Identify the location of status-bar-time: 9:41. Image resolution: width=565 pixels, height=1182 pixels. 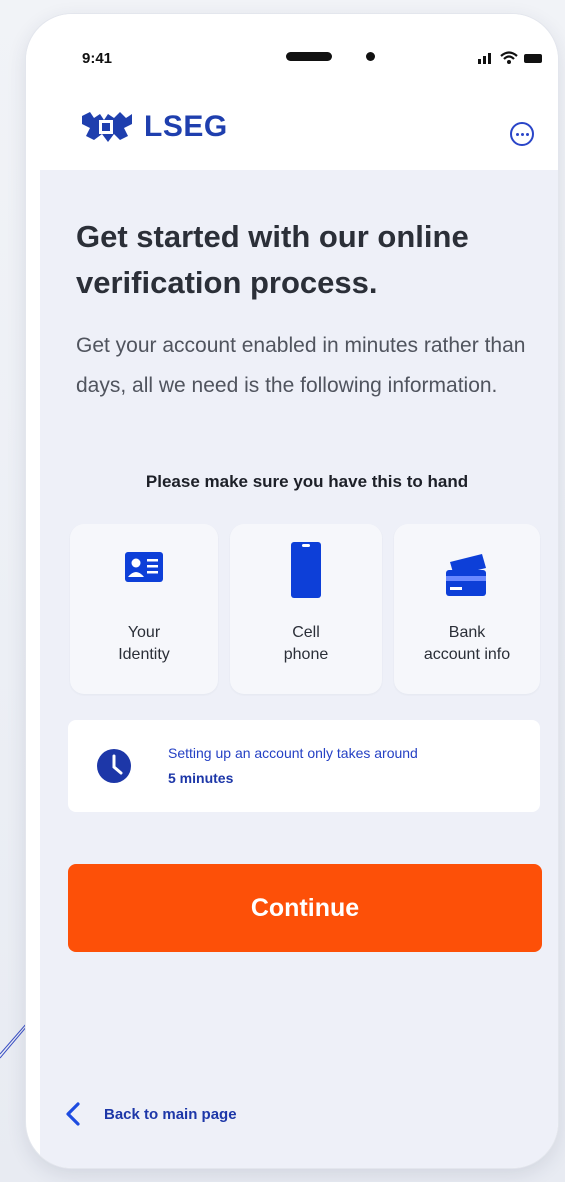
(97, 58).